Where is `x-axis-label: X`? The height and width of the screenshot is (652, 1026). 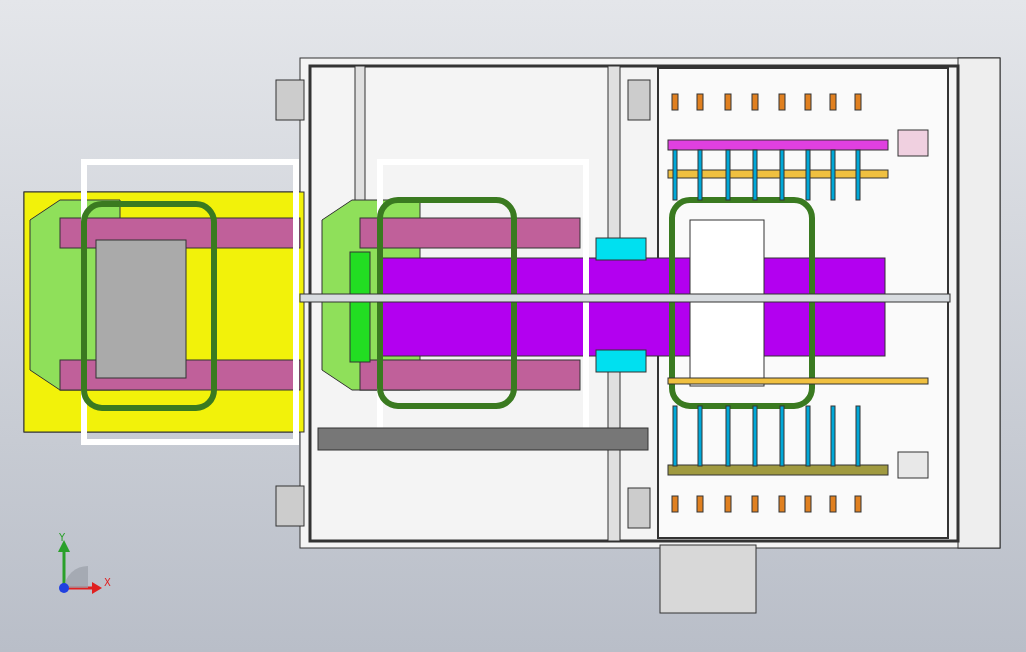 x-axis-label: X is located at coordinates (107, 582).